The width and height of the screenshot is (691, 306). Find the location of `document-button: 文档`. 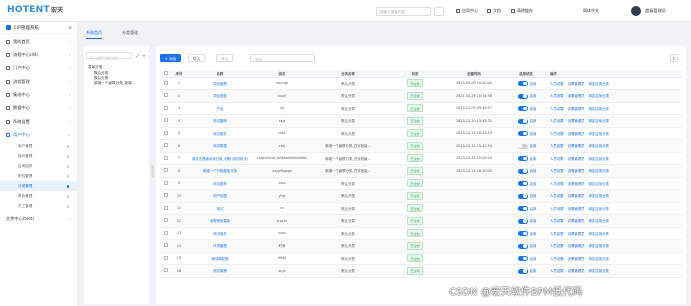

document-button: 文档 is located at coordinates (494, 11).